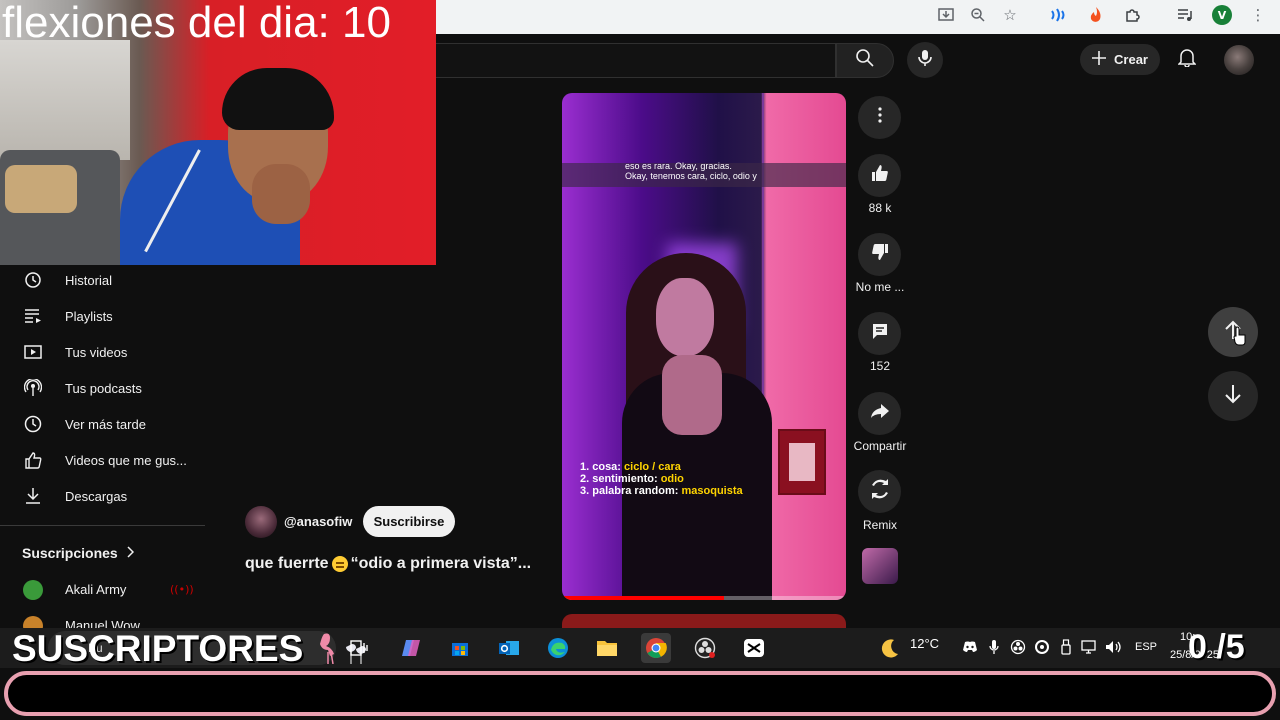 The width and height of the screenshot is (1280, 720). Describe the element at coordinates (1258, 15) in the screenshot. I see `menu-icon: ⋮` at that location.